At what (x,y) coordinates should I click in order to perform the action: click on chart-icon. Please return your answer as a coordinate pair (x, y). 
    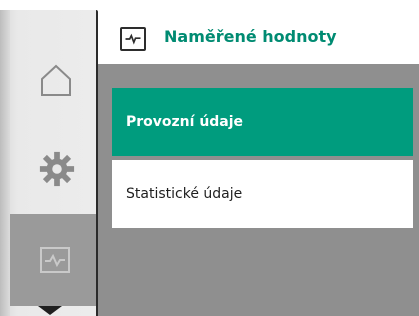
    Looking at the image, I should click on (55, 260).